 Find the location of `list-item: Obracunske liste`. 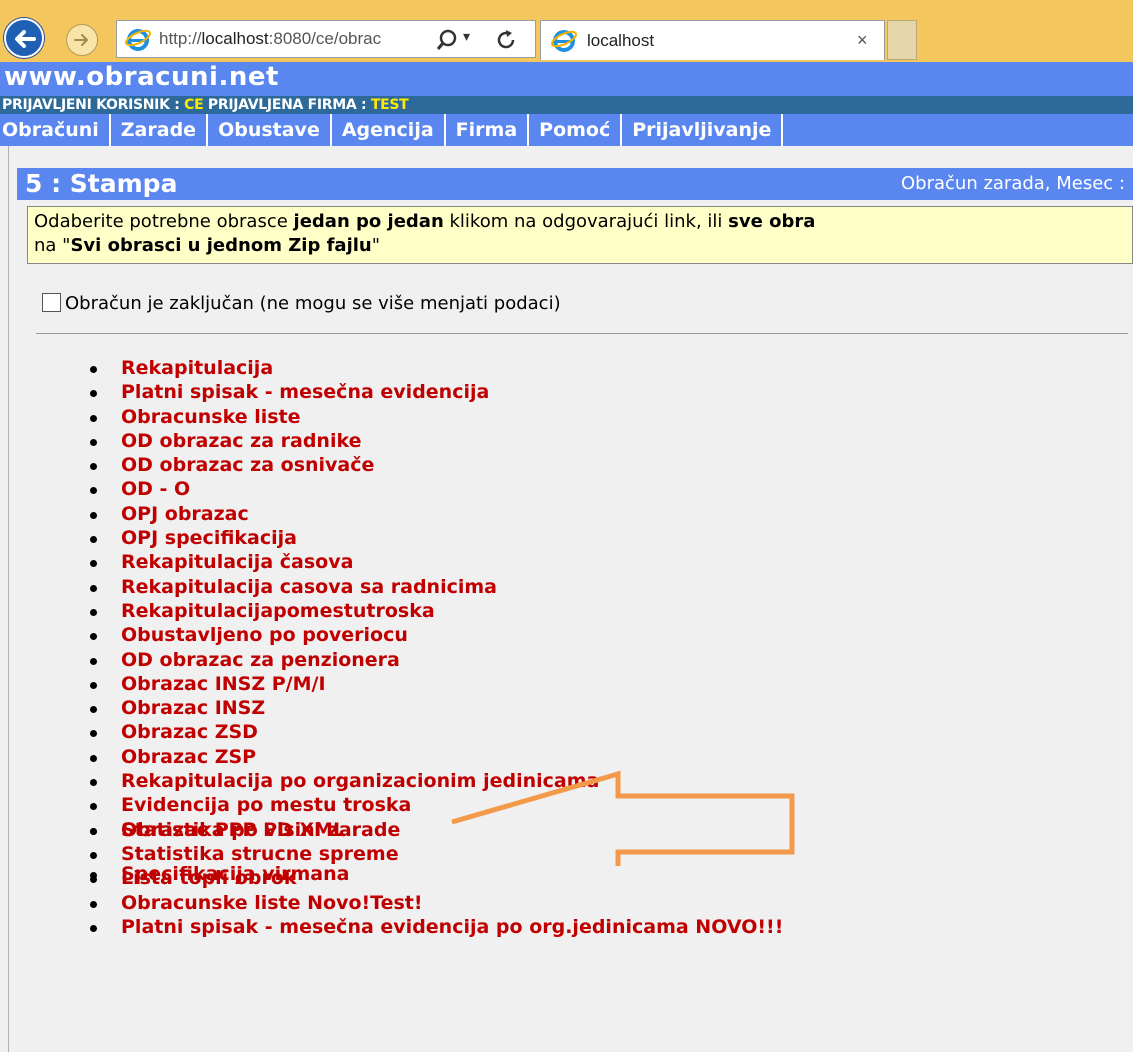

list-item: Obracunske liste is located at coordinates (435, 417).